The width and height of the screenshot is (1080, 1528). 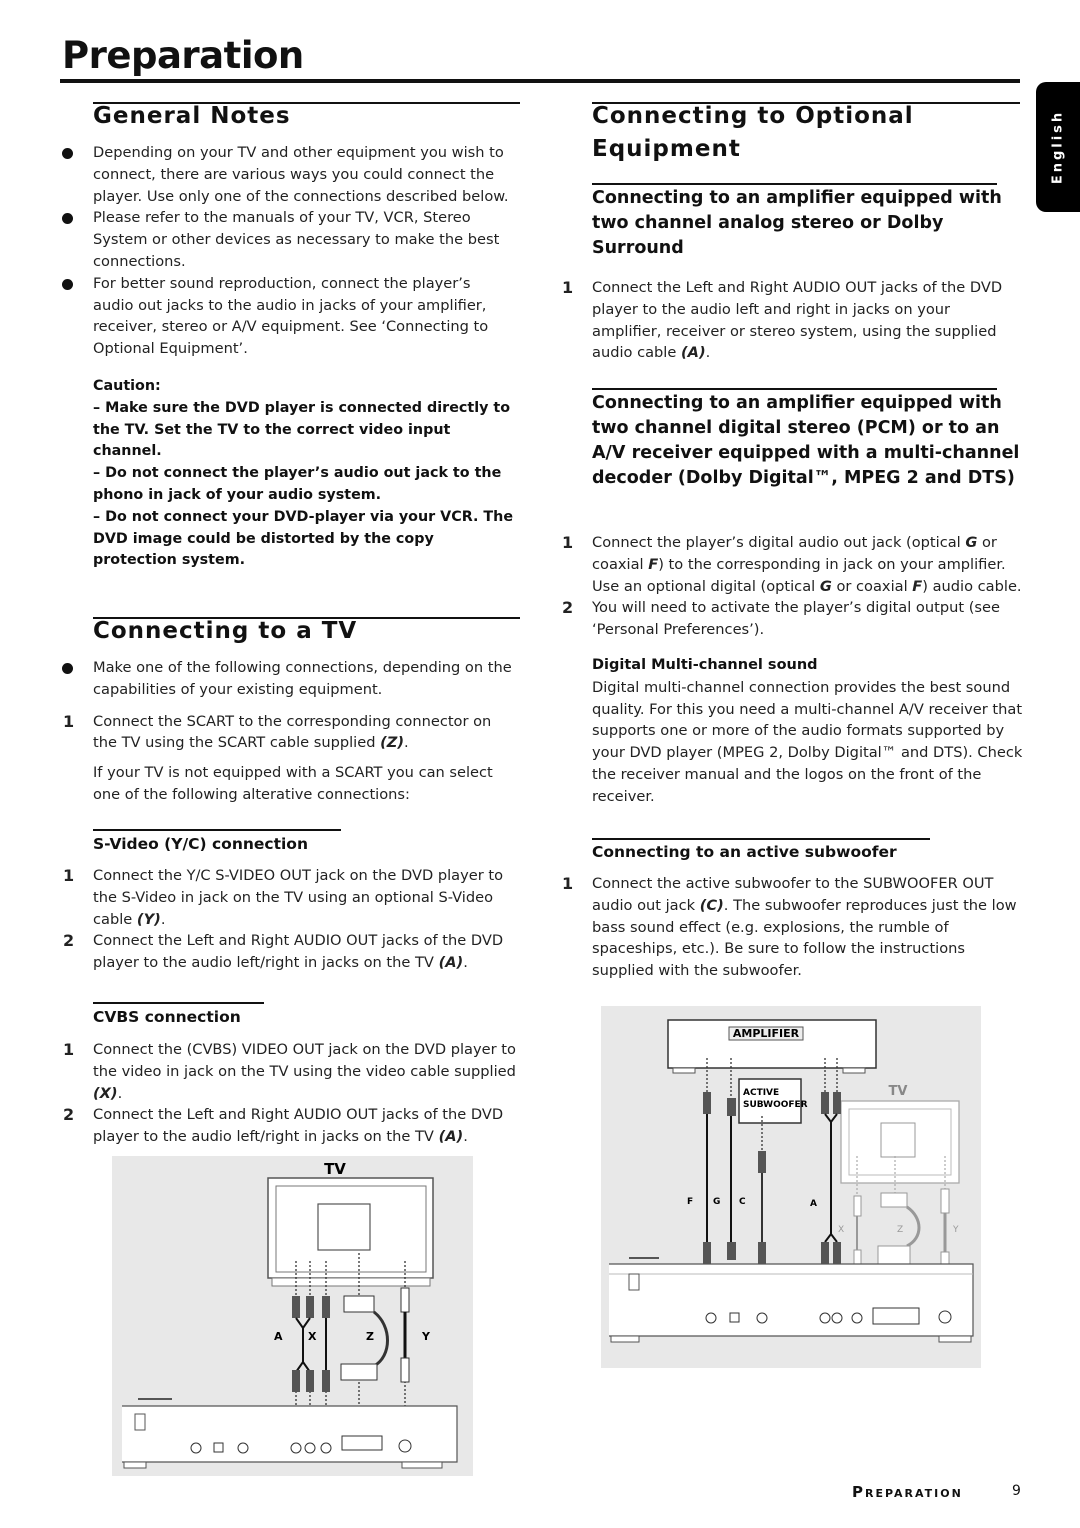 I want to click on coaxial-cable-f, so click(x=707, y=1178).